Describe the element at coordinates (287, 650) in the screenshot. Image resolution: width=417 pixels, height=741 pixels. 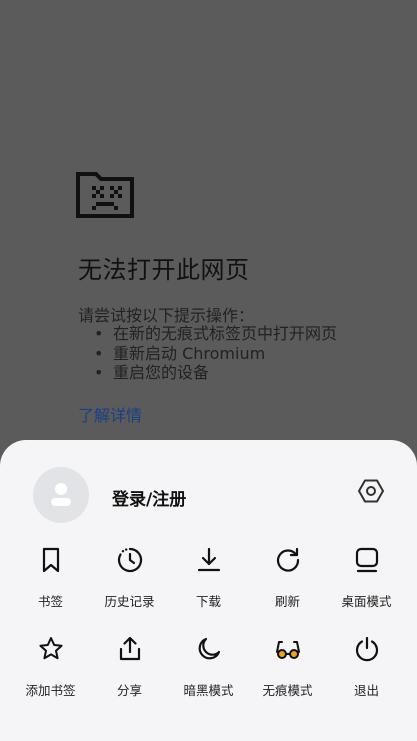
I see `incognito-glasses-icon` at that location.